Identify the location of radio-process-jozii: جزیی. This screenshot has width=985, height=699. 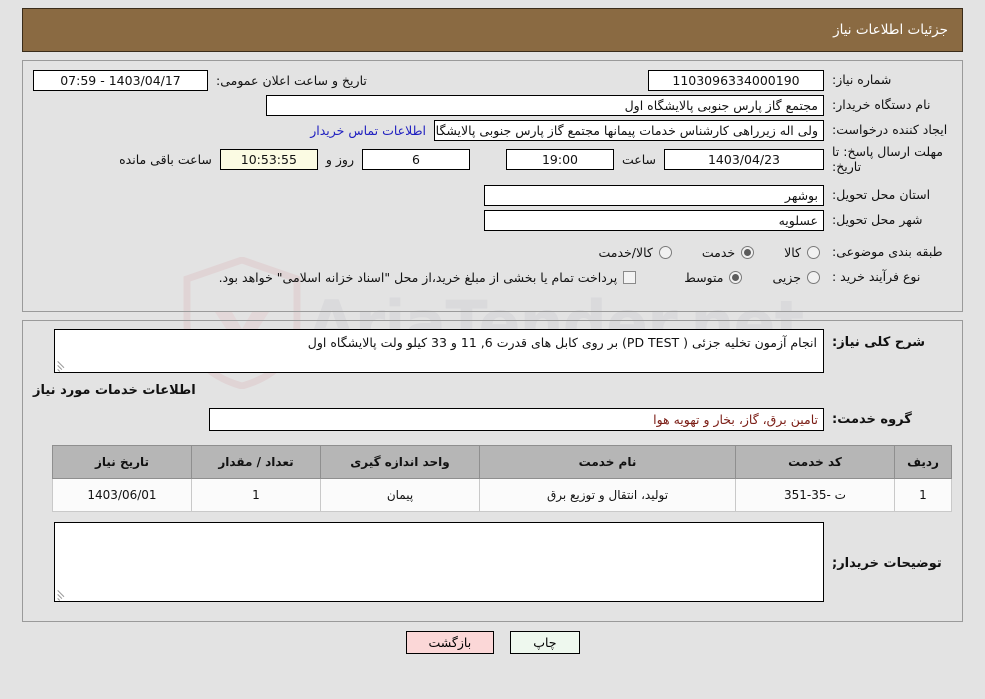
(798, 277).